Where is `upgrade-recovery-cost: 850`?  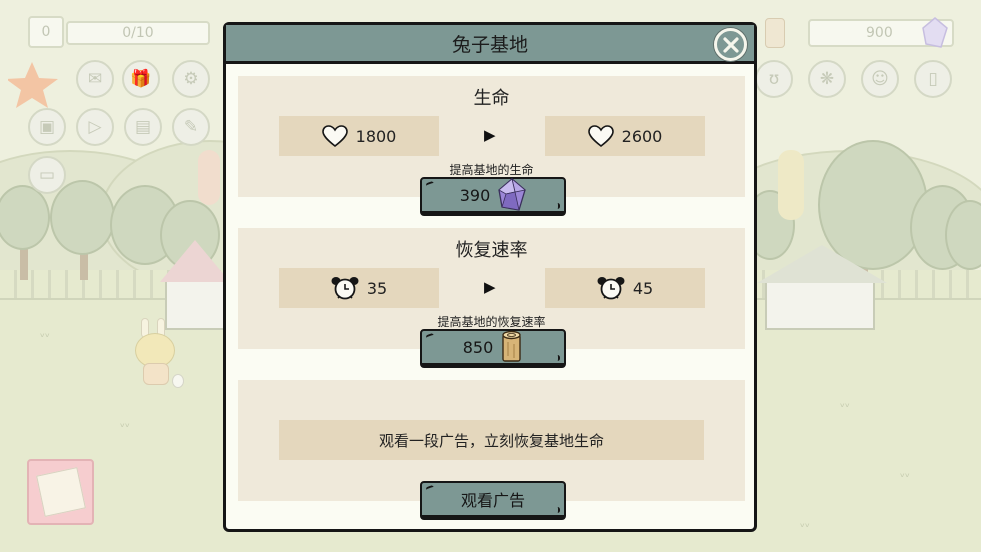
upgrade-recovery-cost: 850 is located at coordinates (478, 347).